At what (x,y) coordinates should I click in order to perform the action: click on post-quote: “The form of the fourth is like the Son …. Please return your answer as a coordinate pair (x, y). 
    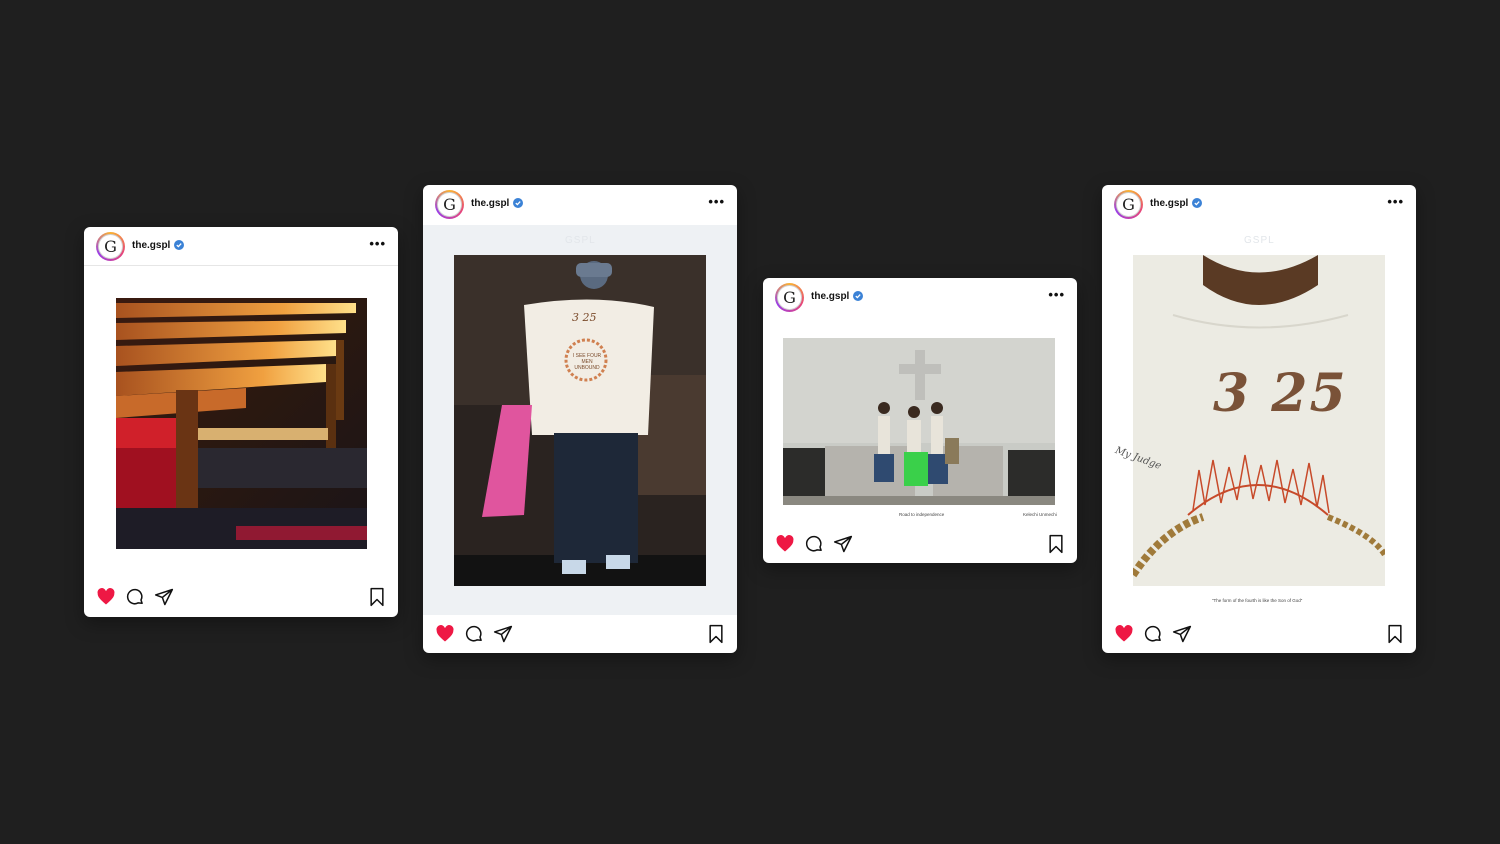
    Looking at the image, I should click on (1257, 600).